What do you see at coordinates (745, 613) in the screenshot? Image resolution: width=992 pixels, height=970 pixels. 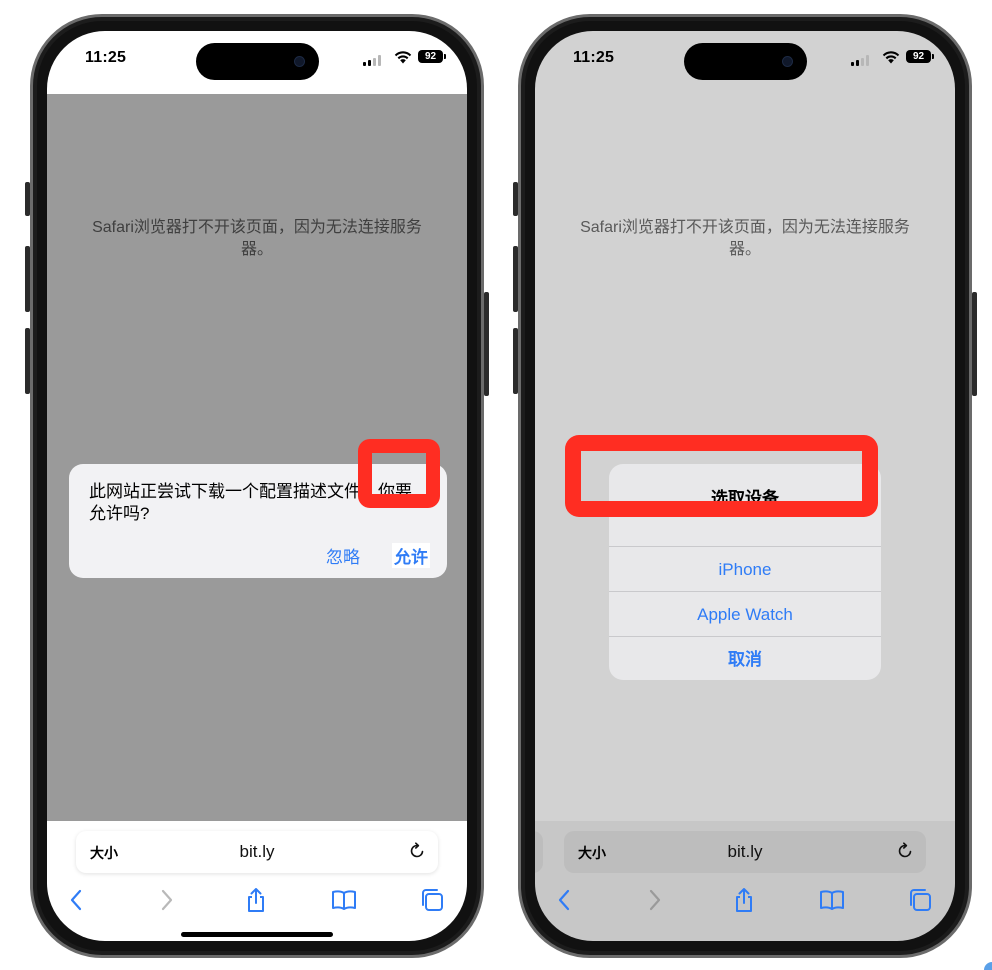 I see `option-apple-watch: Apple Watch` at bounding box center [745, 613].